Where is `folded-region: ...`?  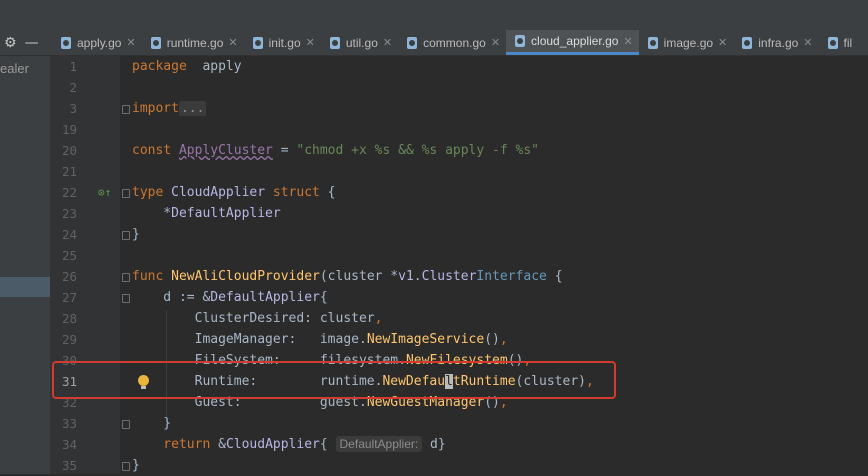 folded-region: ... is located at coordinates (192, 108).